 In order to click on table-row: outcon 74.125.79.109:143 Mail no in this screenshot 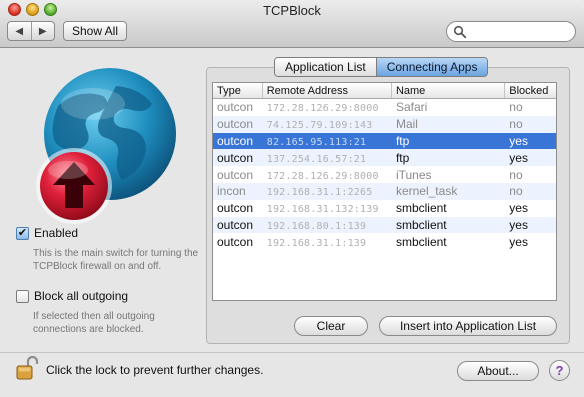, I will do `click(384, 124)`.